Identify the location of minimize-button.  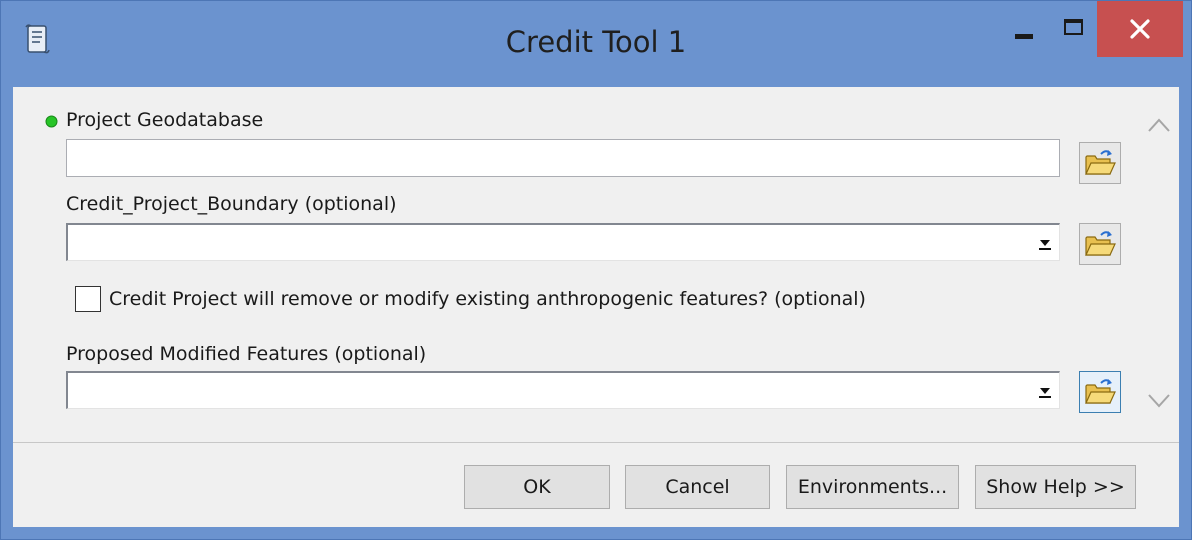
(1024, 30).